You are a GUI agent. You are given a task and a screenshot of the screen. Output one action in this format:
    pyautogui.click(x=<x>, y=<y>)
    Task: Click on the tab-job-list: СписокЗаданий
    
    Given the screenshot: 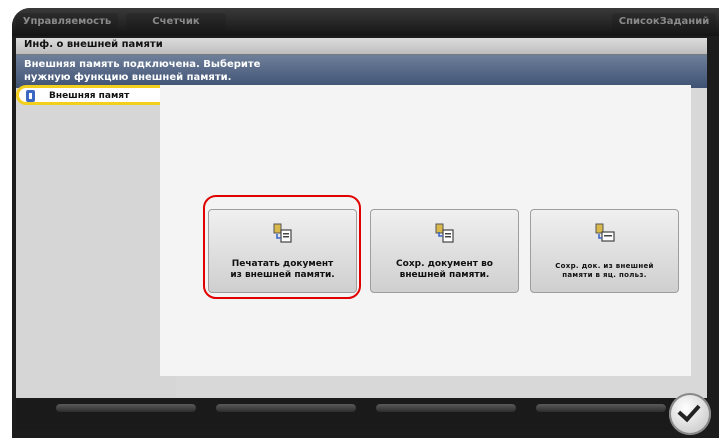 What is the action you would take?
    pyautogui.click(x=664, y=22)
    